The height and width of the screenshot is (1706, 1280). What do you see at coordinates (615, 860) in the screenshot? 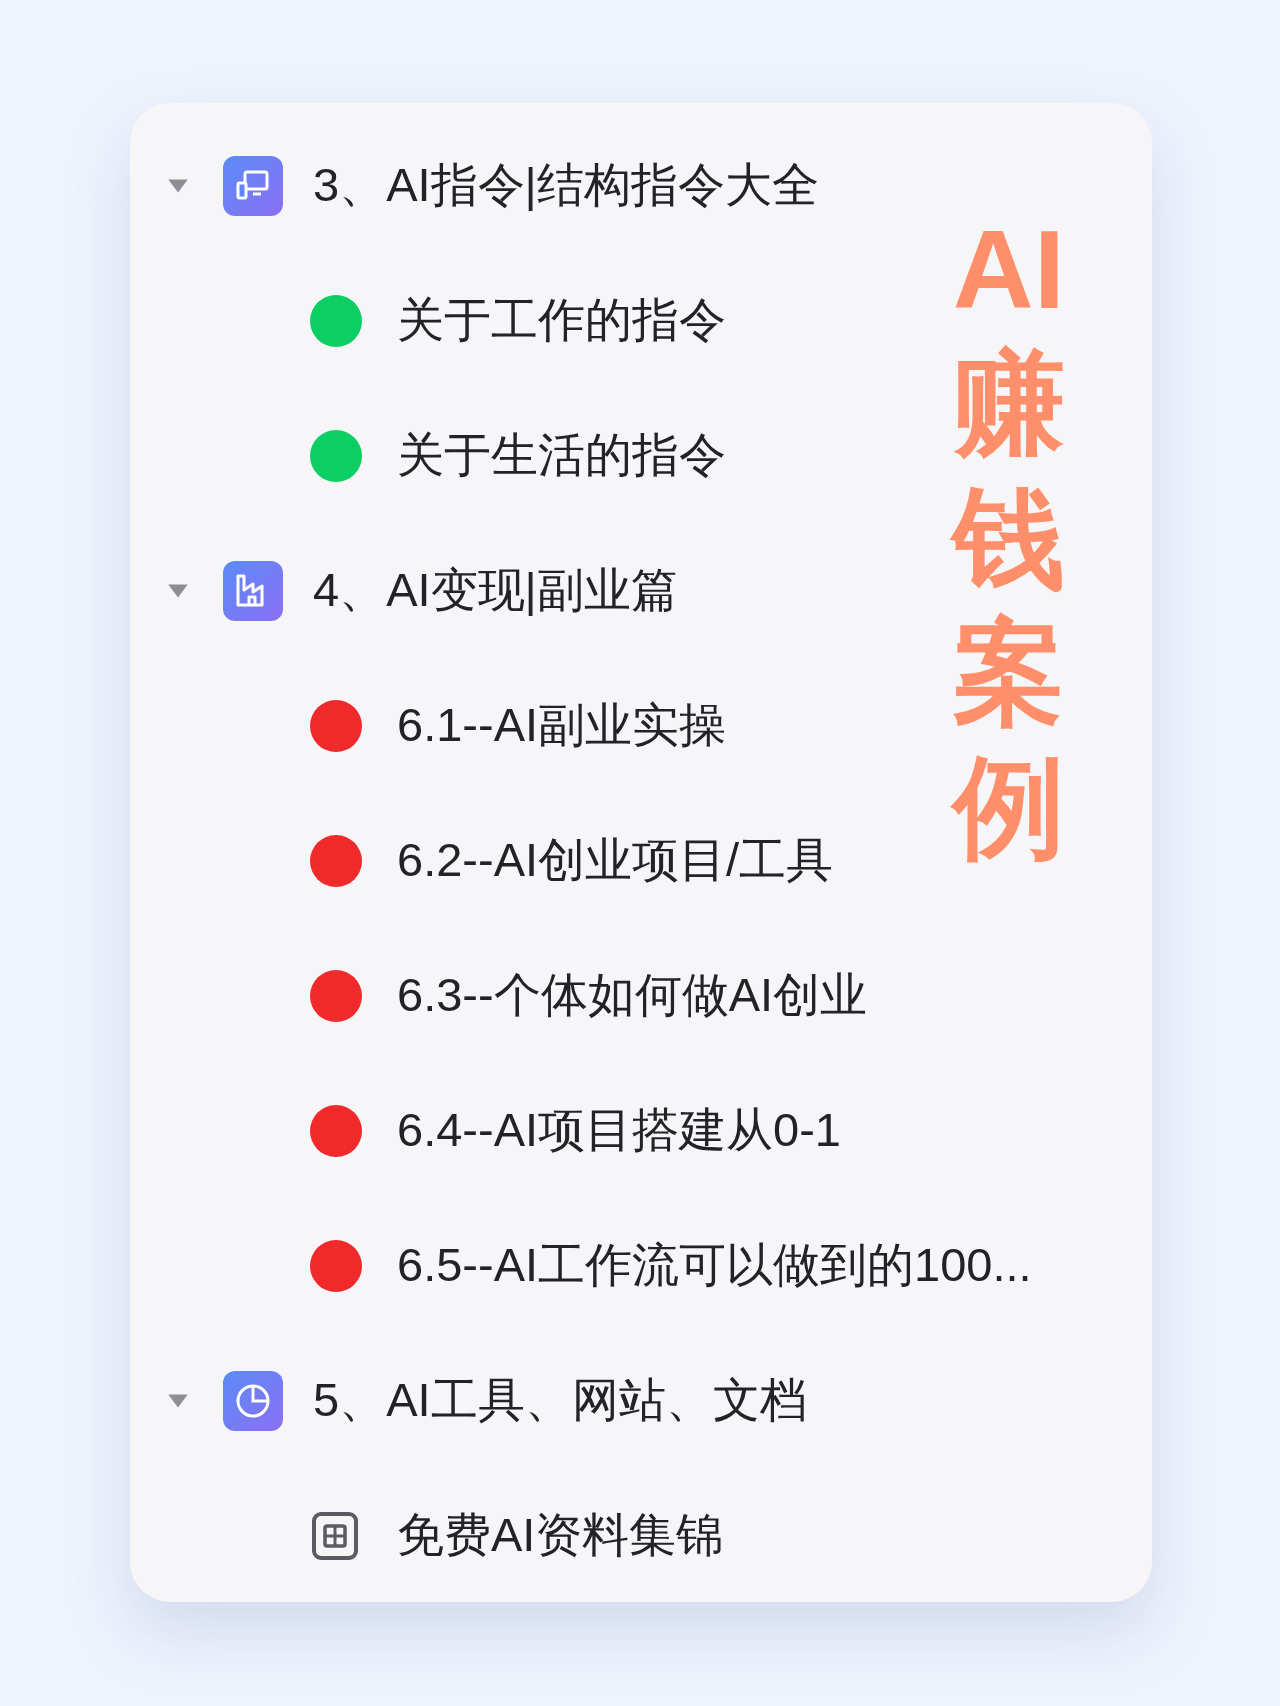
I see `page-link: 6.2--AI创业项目/工具` at bounding box center [615, 860].